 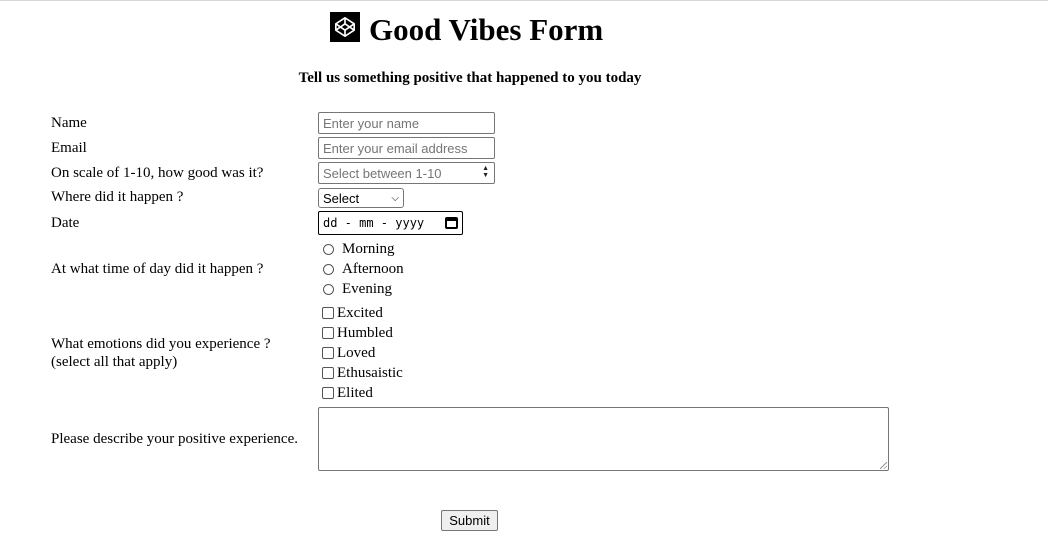 I want to click on scale-placeholder: Select between 1-10, so click(x=382, y=173).